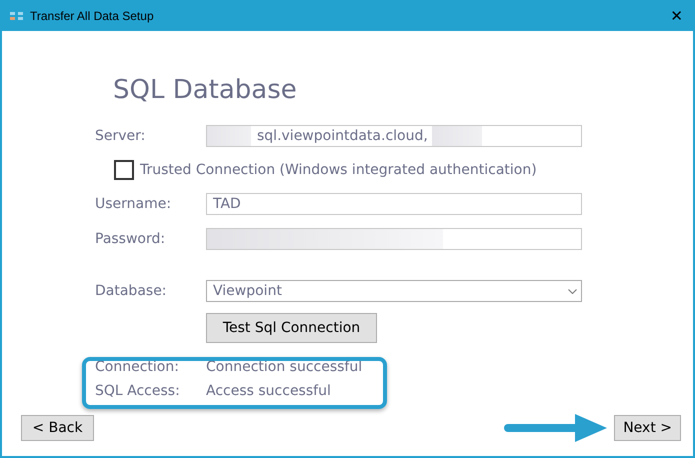 Image resolution: width=695 pixels, height=458 pixels. Describe the element at coordinates (92, 15) in the screenshot. I see `window-title: Transfer All Data Setup` at that location.